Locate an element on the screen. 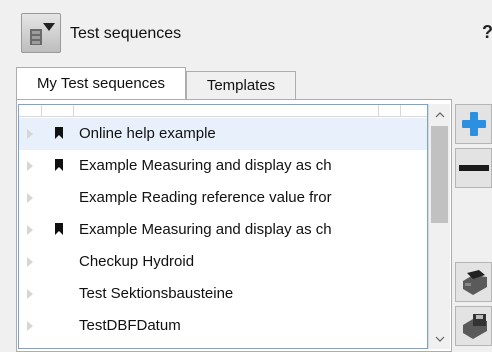 The width and height of the screenshot is (492, 352). save-button is located at coordinates (473, 326).